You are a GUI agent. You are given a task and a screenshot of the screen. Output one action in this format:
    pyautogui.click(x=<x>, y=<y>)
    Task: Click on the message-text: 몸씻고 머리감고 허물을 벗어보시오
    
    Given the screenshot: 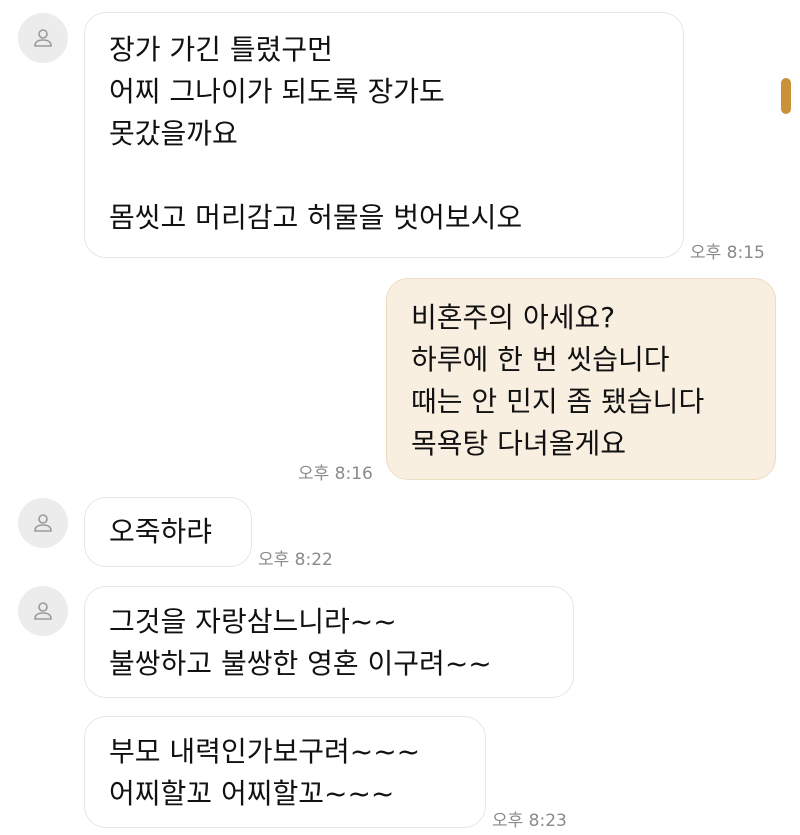 What is the action you would take?
    pyautogui.click(x=316, y=217)
    